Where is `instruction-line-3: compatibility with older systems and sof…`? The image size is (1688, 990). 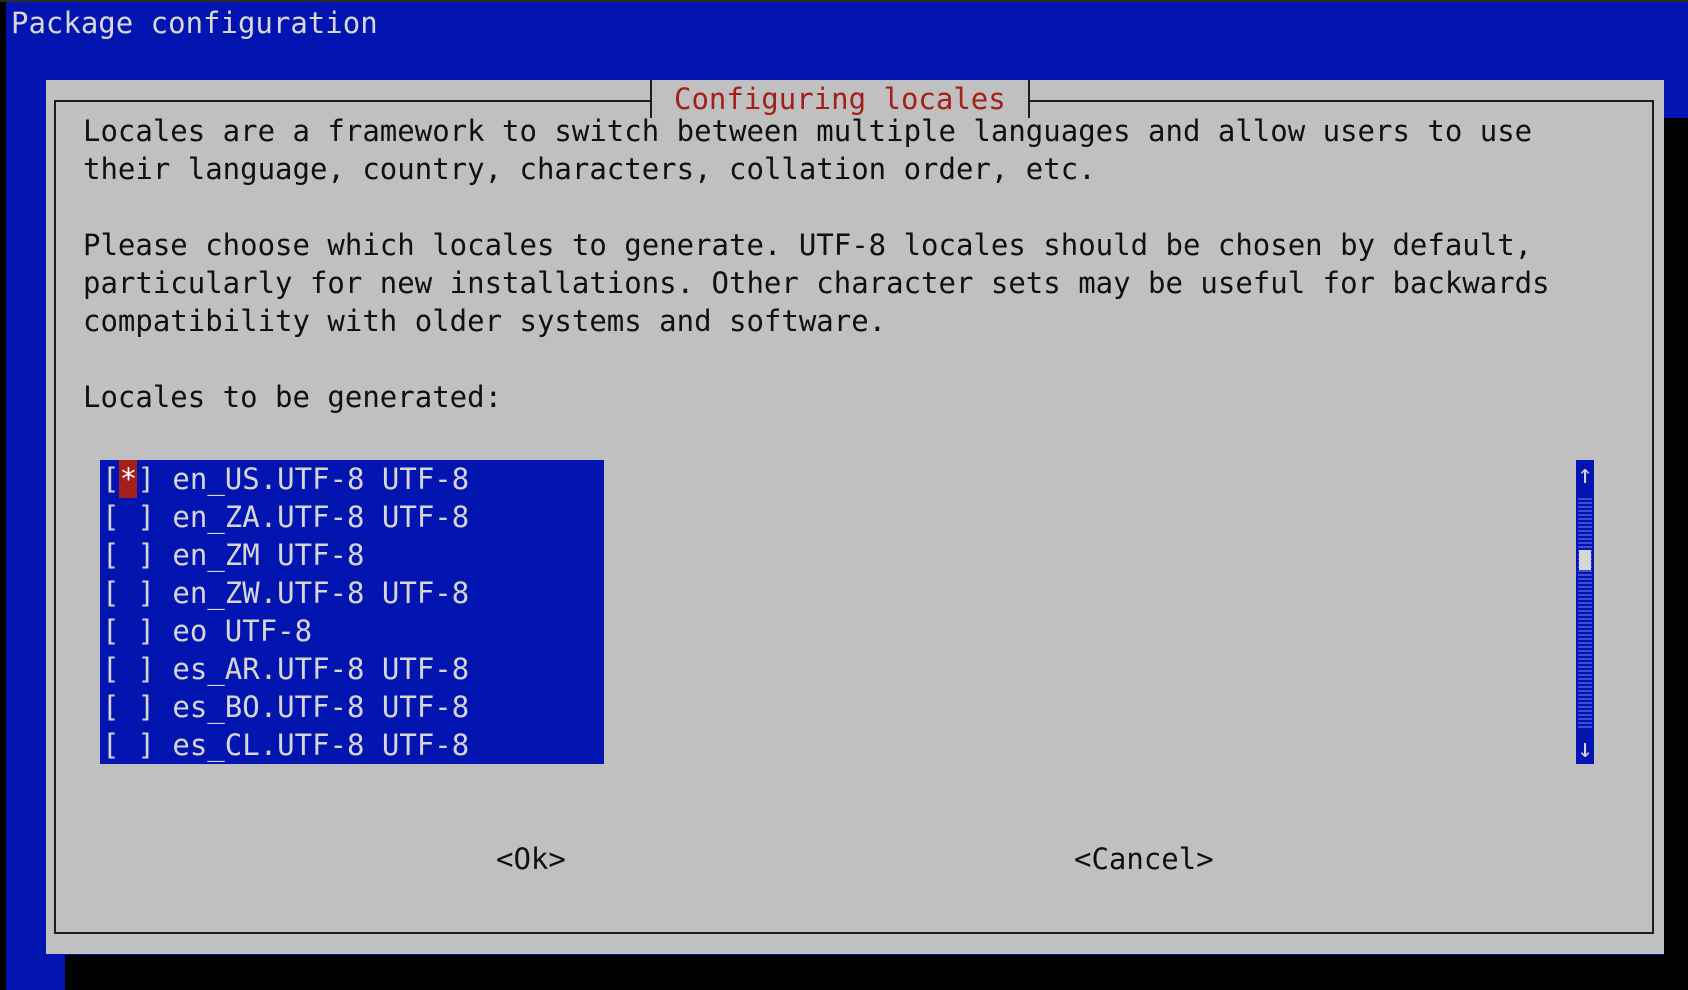 instruction-line-3: compatibility with older systems and sof… is located at coordinates (485, 321).